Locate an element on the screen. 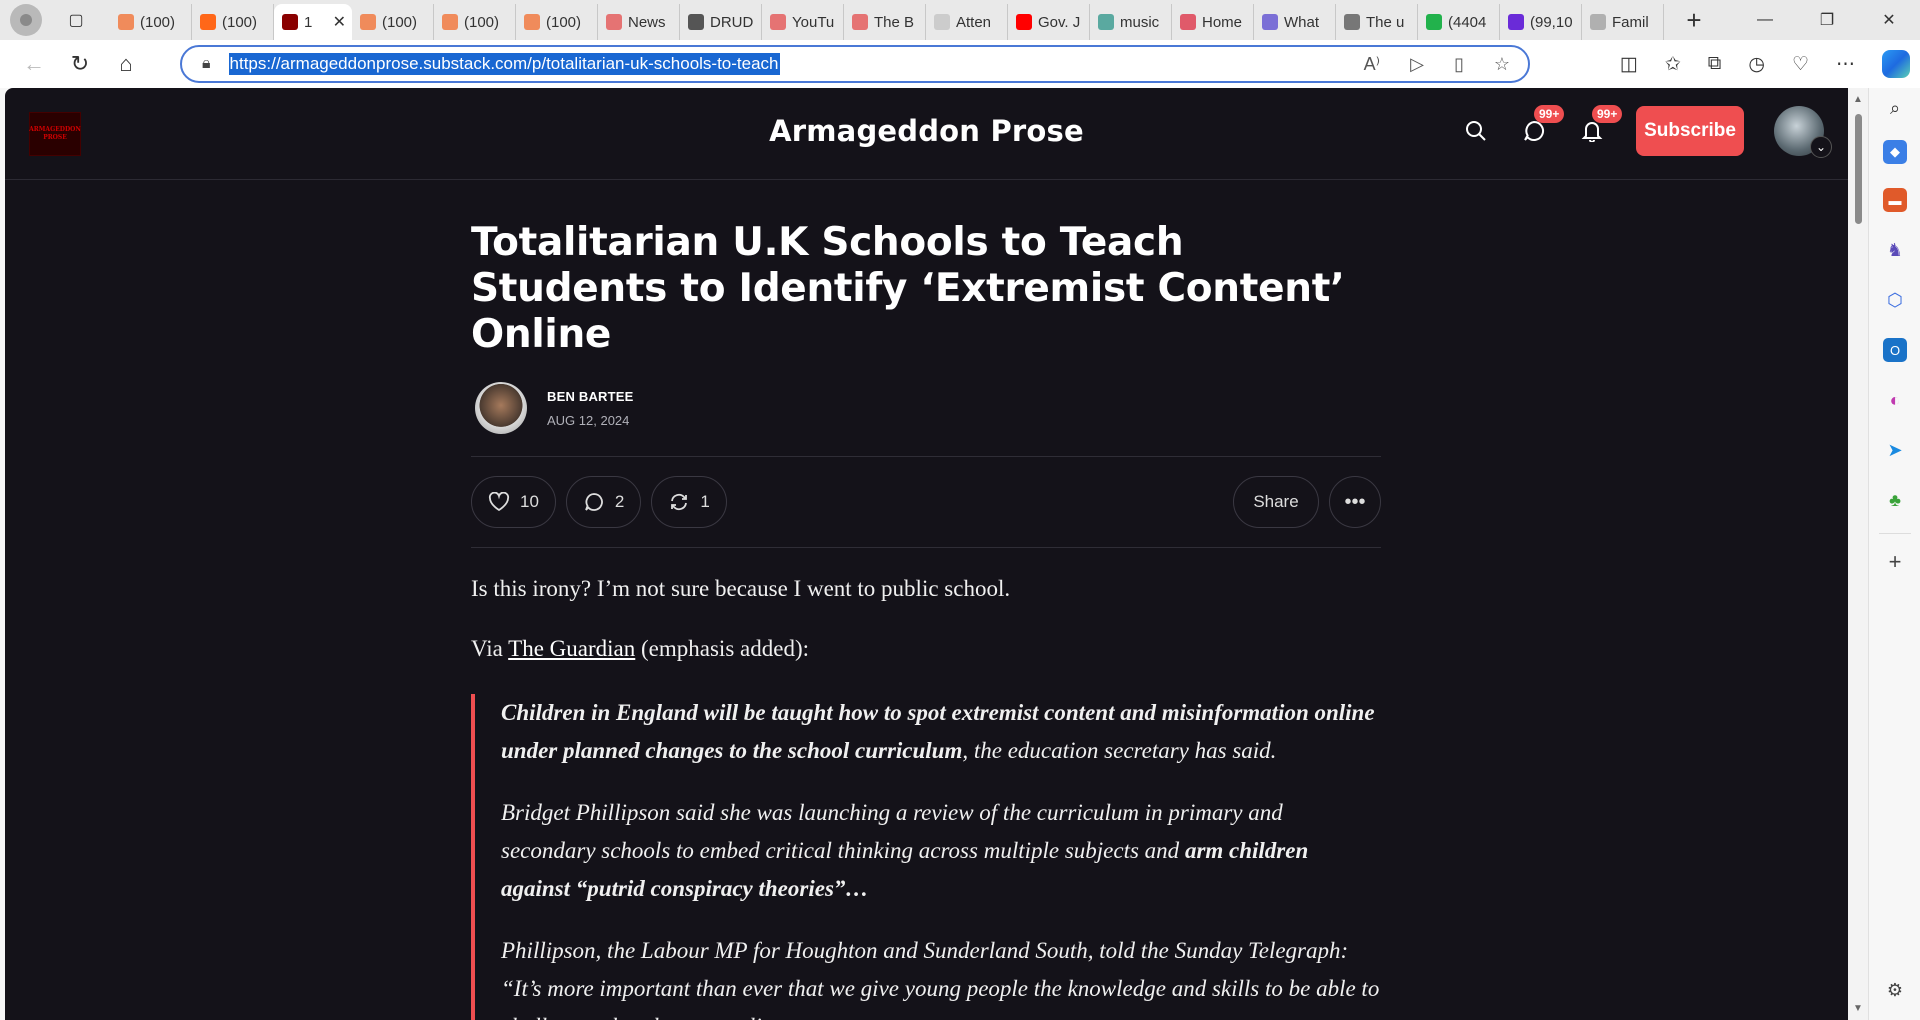  restack-count: 1 is located at coordinates (705, 501).